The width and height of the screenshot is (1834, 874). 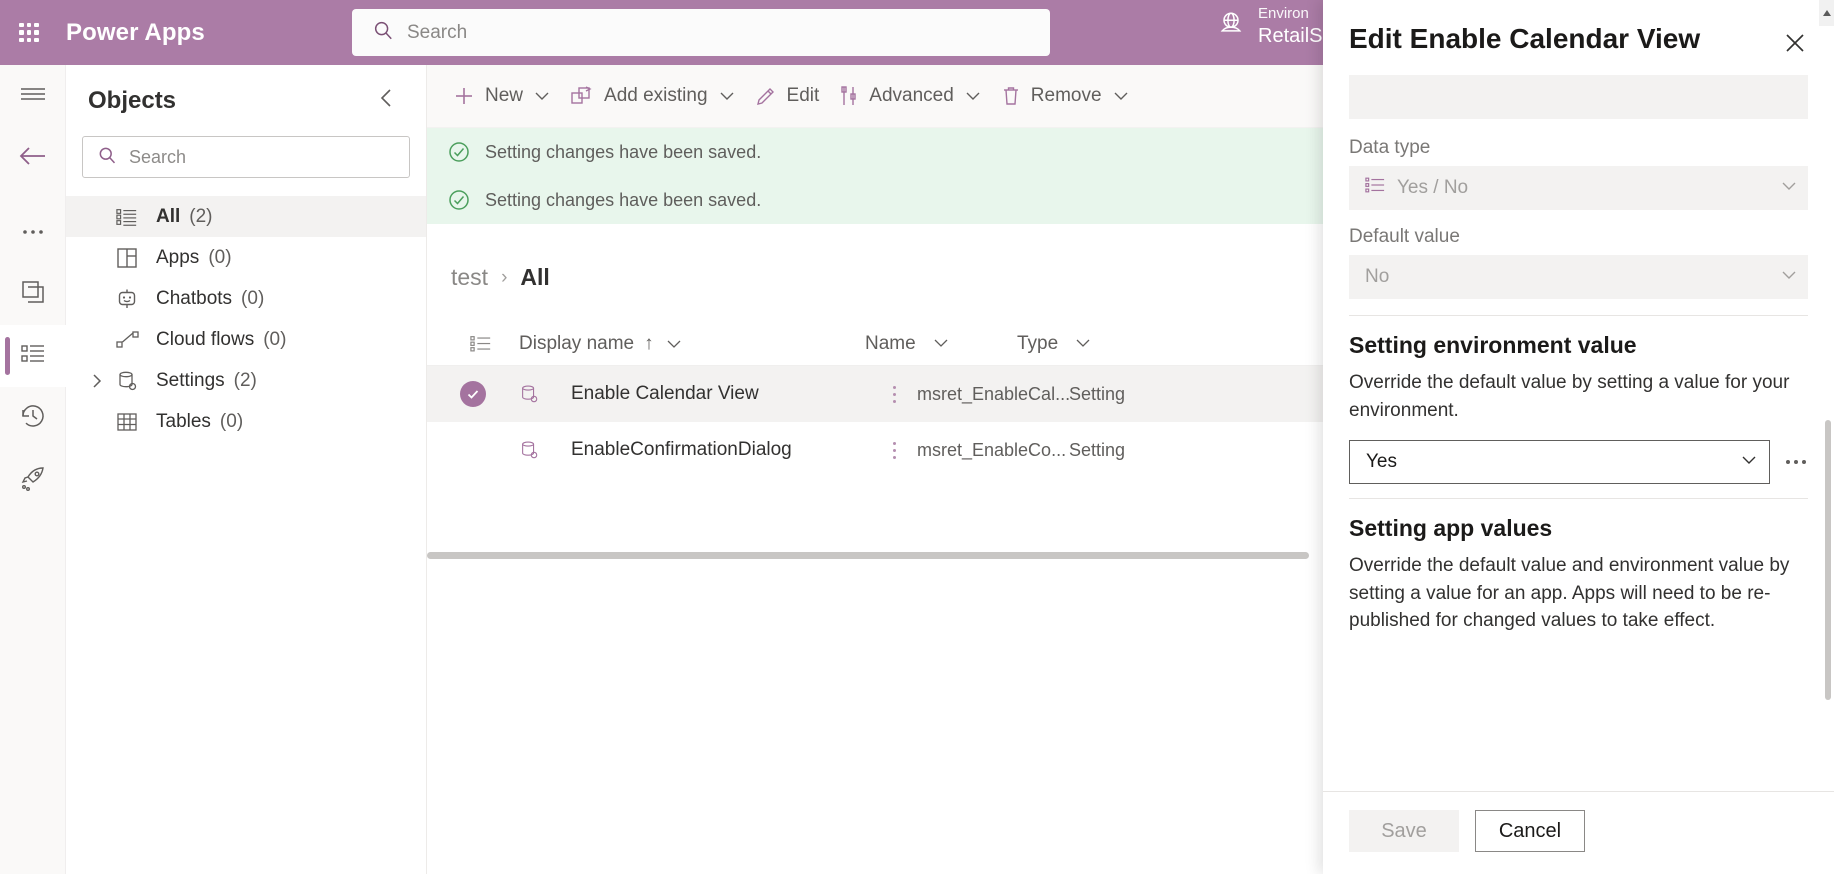 I want to click on edit-button: Edit, so click(x=787, y=96).